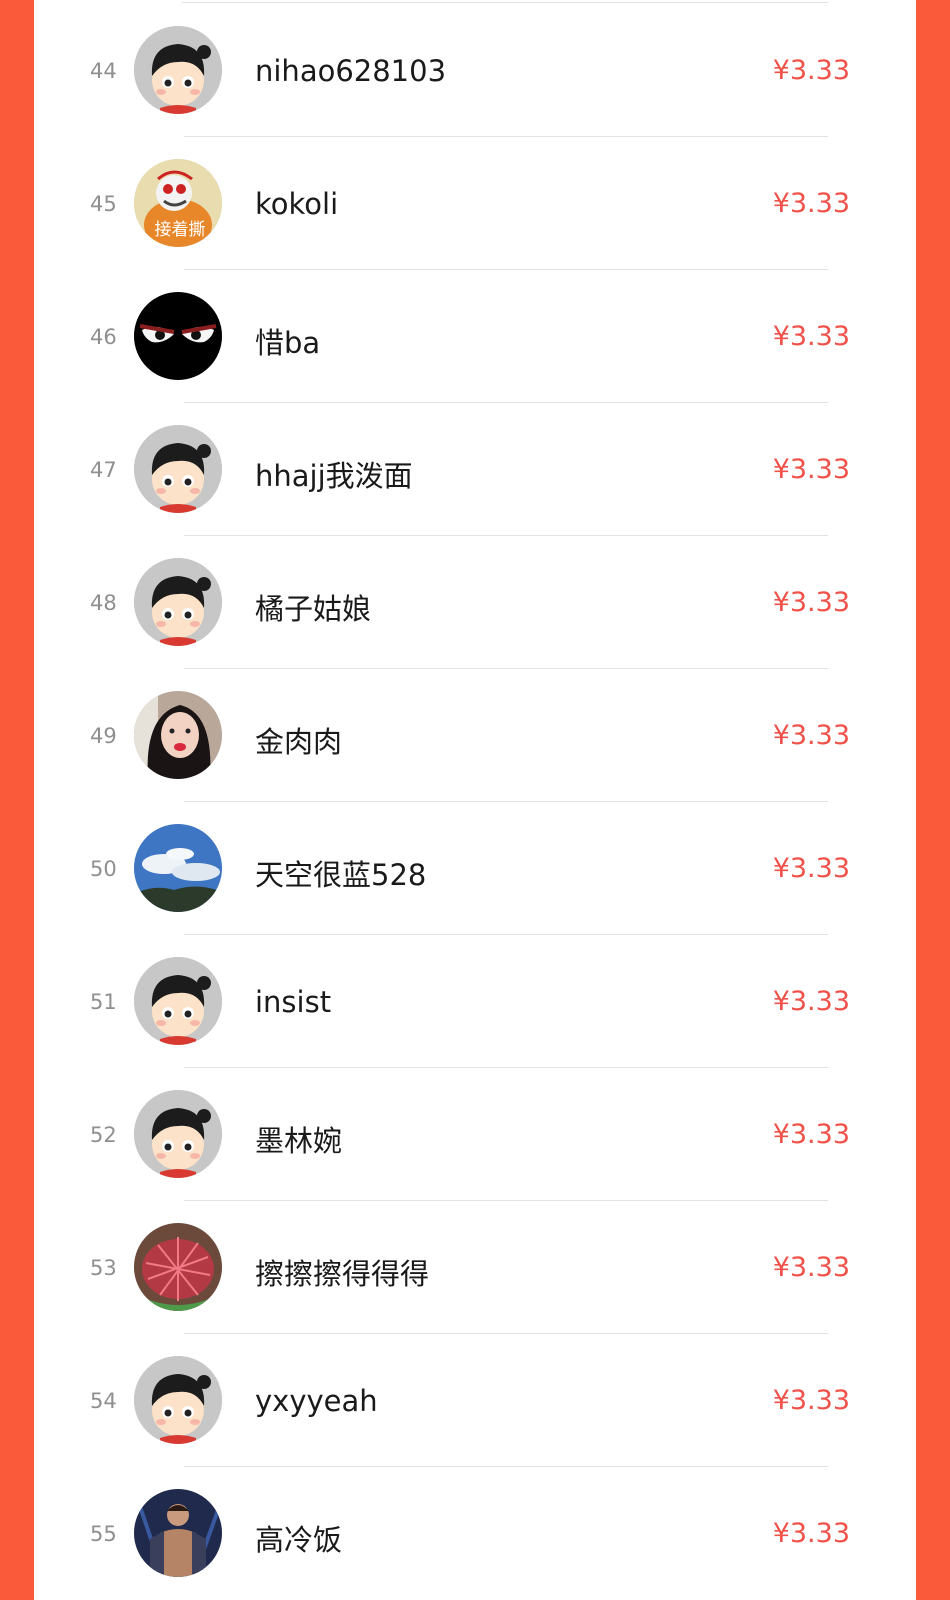 The width and height of the screenshot is (950, 1600). What do you see at coordinates (475, 1400) in the screenshot?
I see `list-item: 54 yxyyeah ¥3.33` at bounding box center [475, 1400].